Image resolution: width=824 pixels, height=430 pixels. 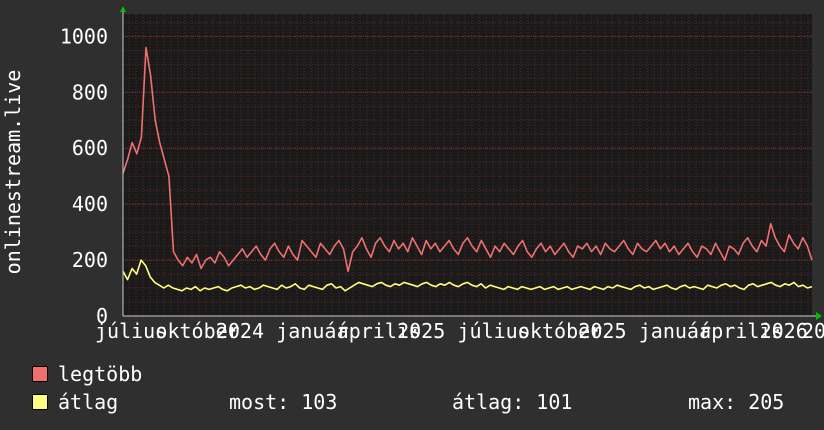 What do you see at coordinates (84, 36) in the screenshot?
I see `y-tick-label: 1000` at bounding box center [84, 36].